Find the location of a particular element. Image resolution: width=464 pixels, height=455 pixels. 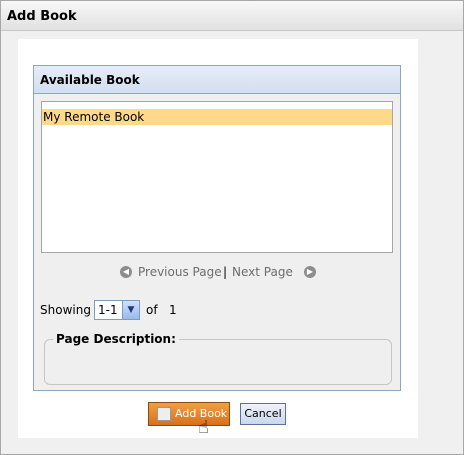

panel-header: Available Book is located at coordinates (217, 80).